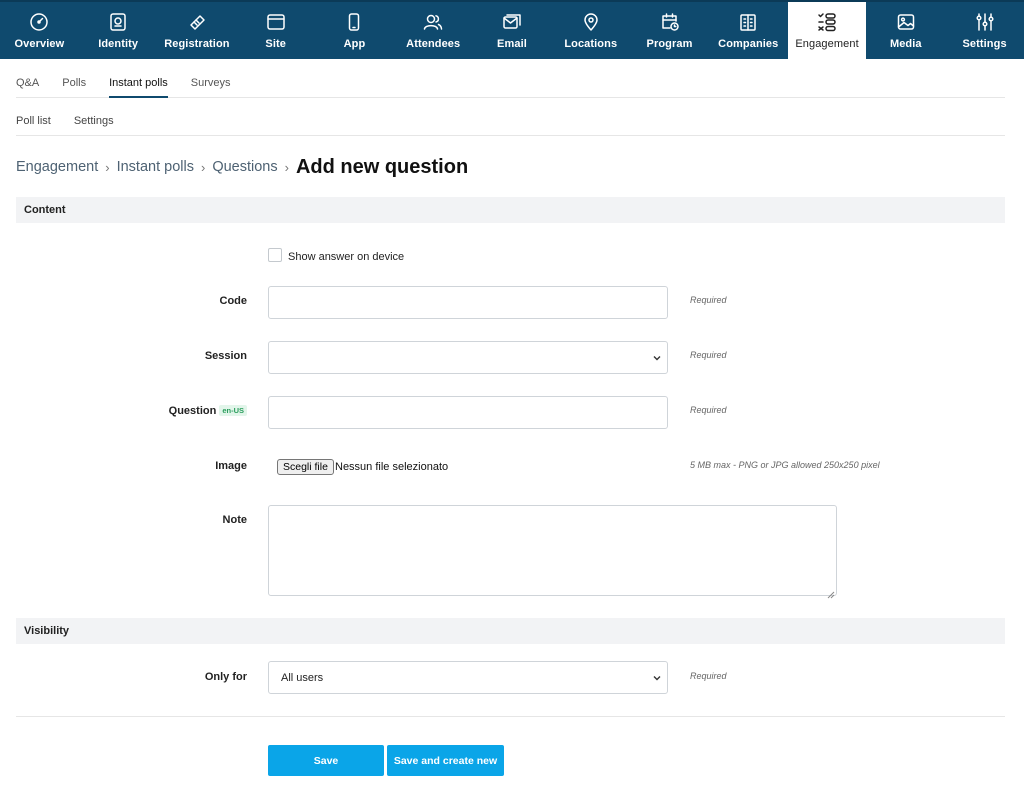  I want to click on breadcrumb-instant-polls: Instant polls, so click(155, 167).